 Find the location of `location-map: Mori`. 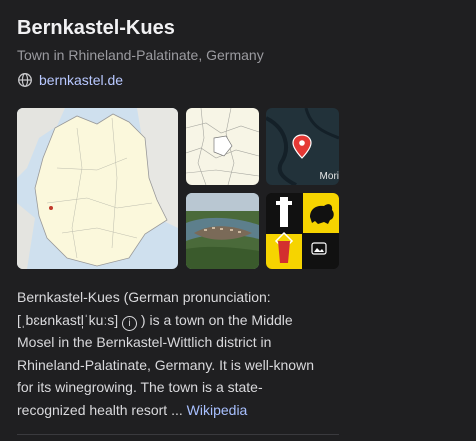

location-map: Mori is located at coordinates (302, 146).